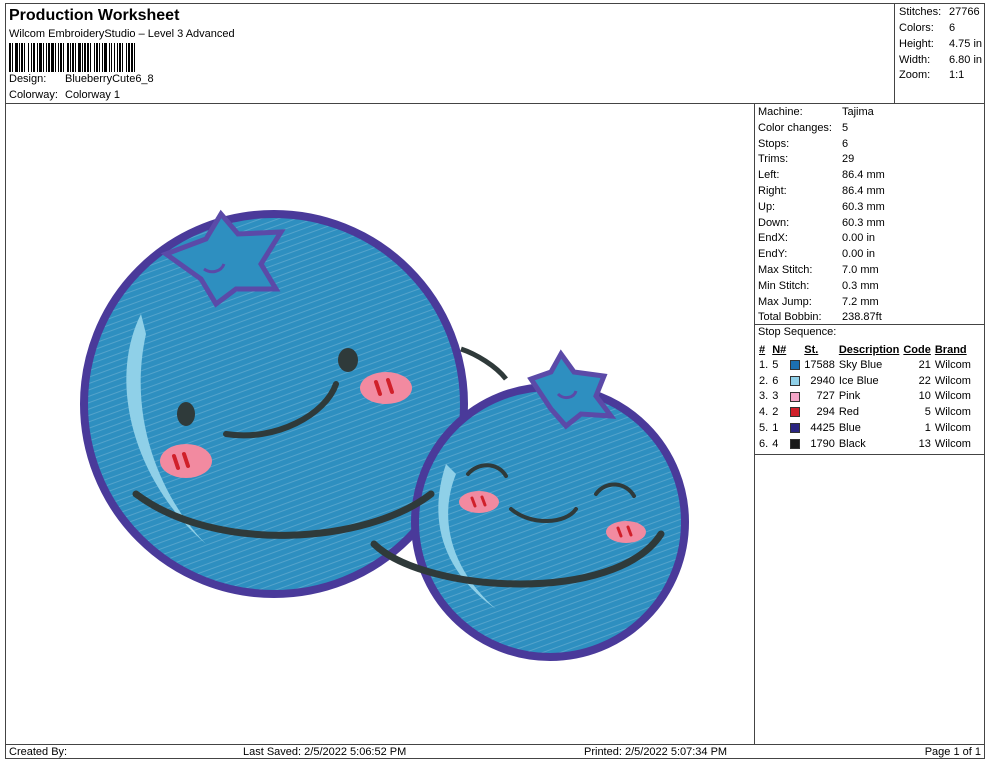 This screenshot has width=990, height=762. I want to click on colorway-row: Colorway: Colorway 1, so click(64, 95).